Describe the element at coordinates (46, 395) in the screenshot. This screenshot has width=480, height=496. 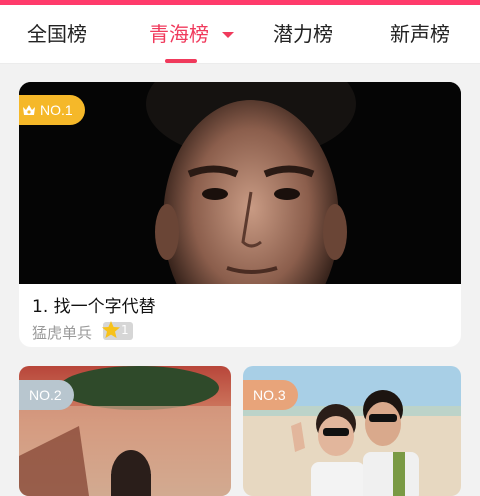
I see `rank-badge-2: NO.2` at that location.